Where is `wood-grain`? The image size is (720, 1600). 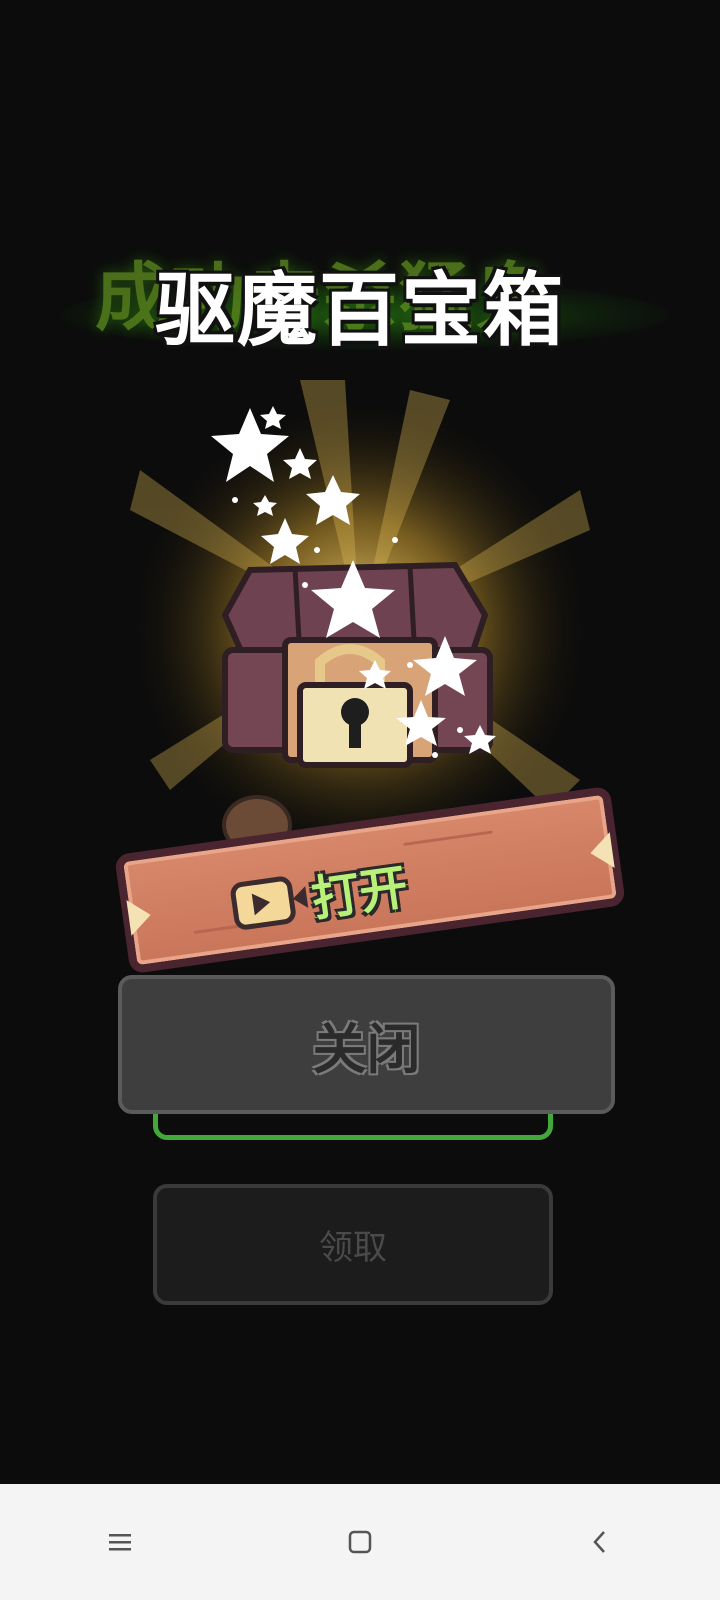 wood-grain is located at coordinates (448, 838).